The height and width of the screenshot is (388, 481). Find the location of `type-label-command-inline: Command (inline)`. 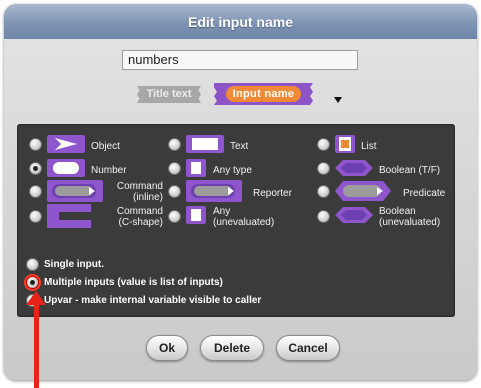

type-label-command-inline: Command (inline) is located at coordinates (134, 192).